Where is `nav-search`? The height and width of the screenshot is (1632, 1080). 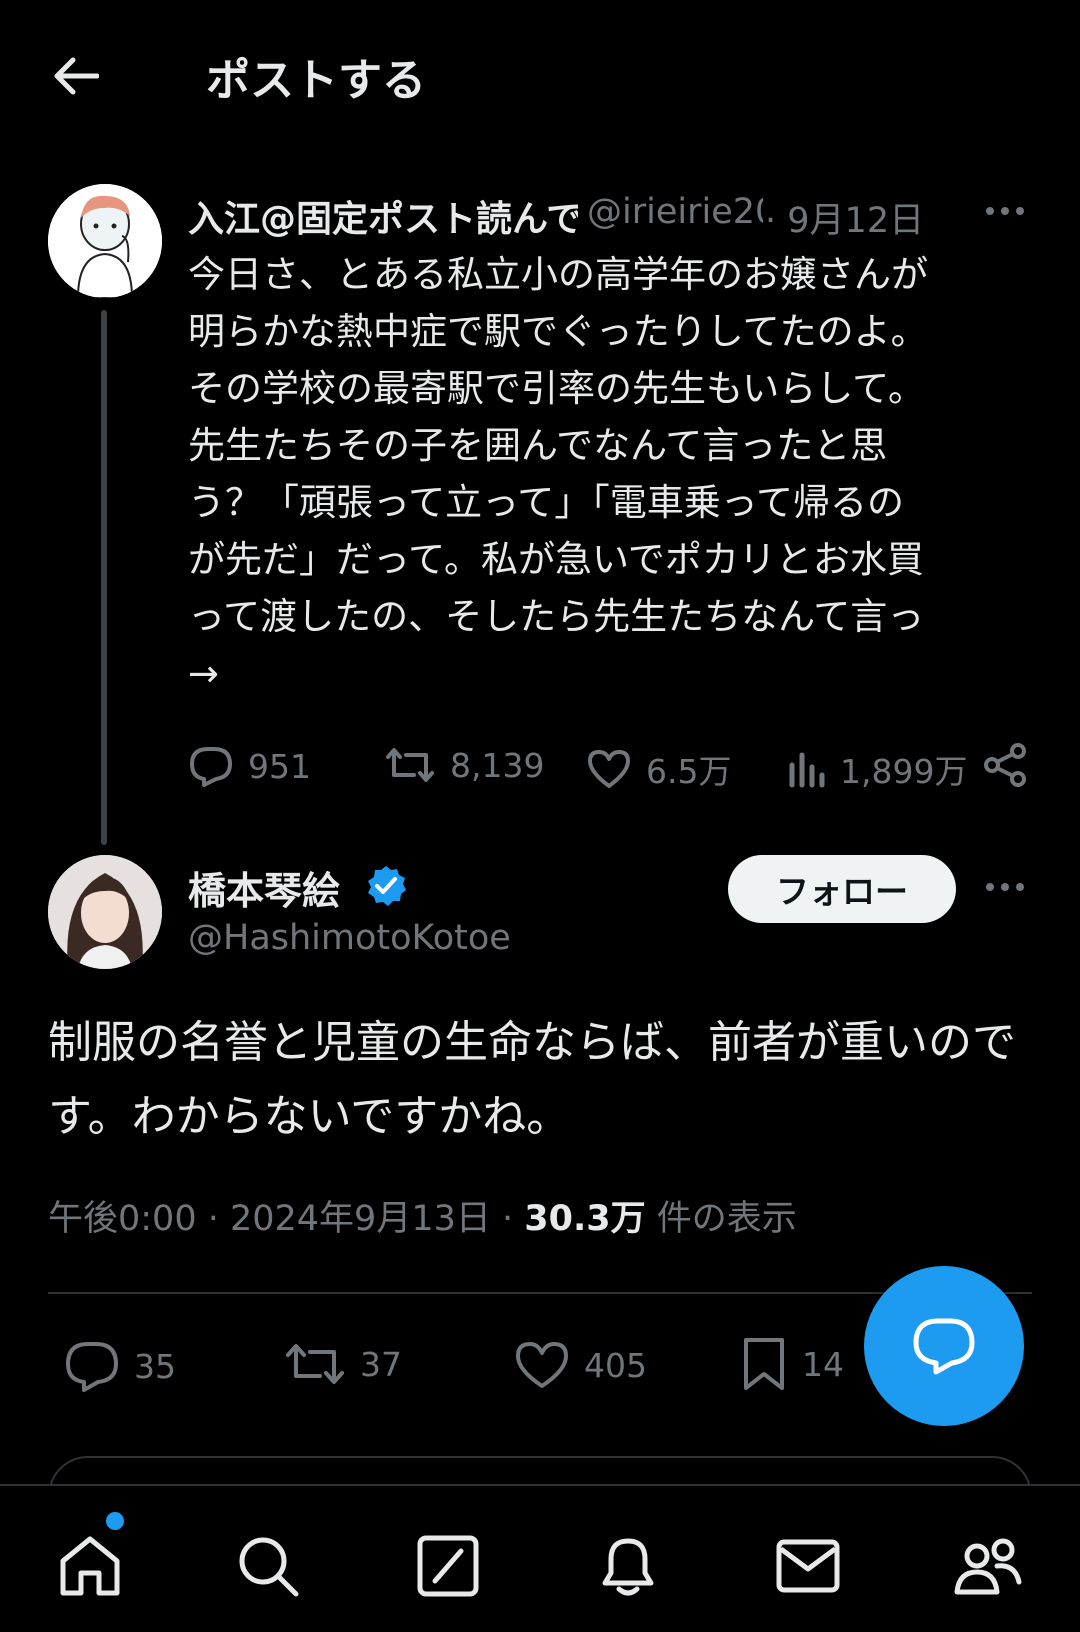
nav-search is located at coordinates (268, 1566).